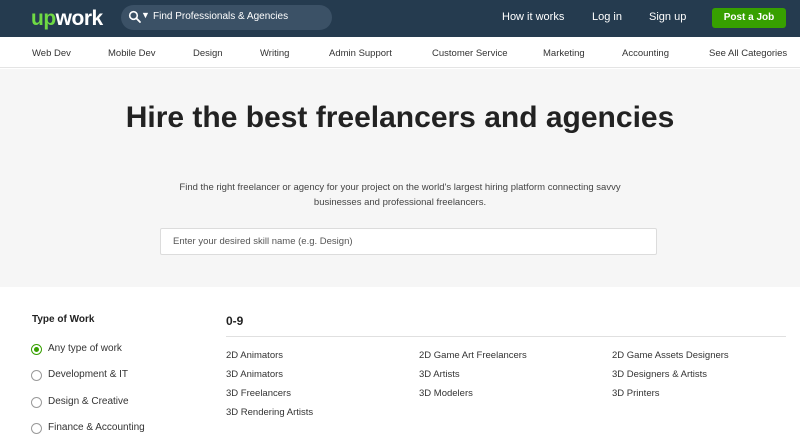 This screenshot has width=800, height=443. I want to click on category-writing: Writing, so click(274, 53).